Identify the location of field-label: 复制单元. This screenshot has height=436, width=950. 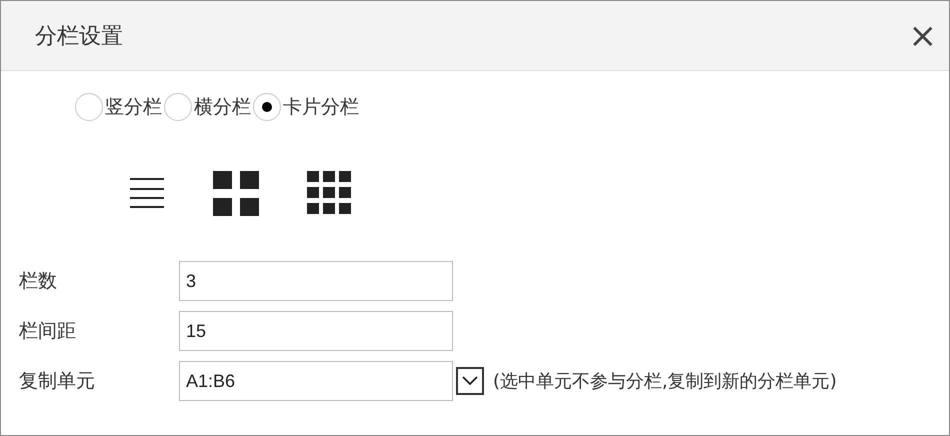
(57, 381).